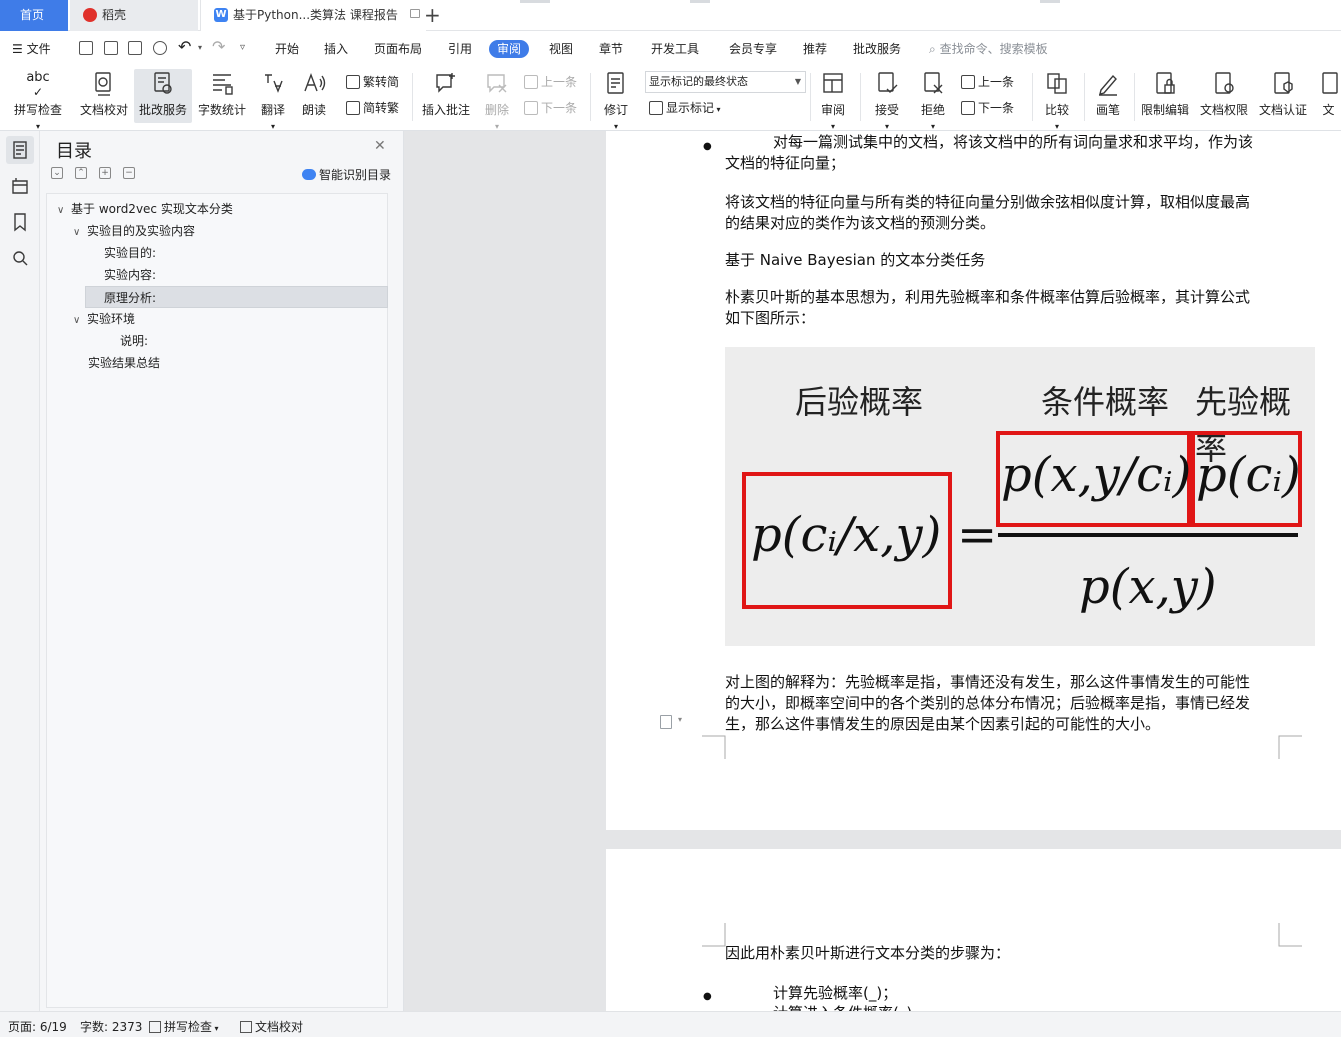  What do you see at coordinates (714, 747) in the screenshot?
I see `margin-corner-marker` at bounding box center [714, 747].